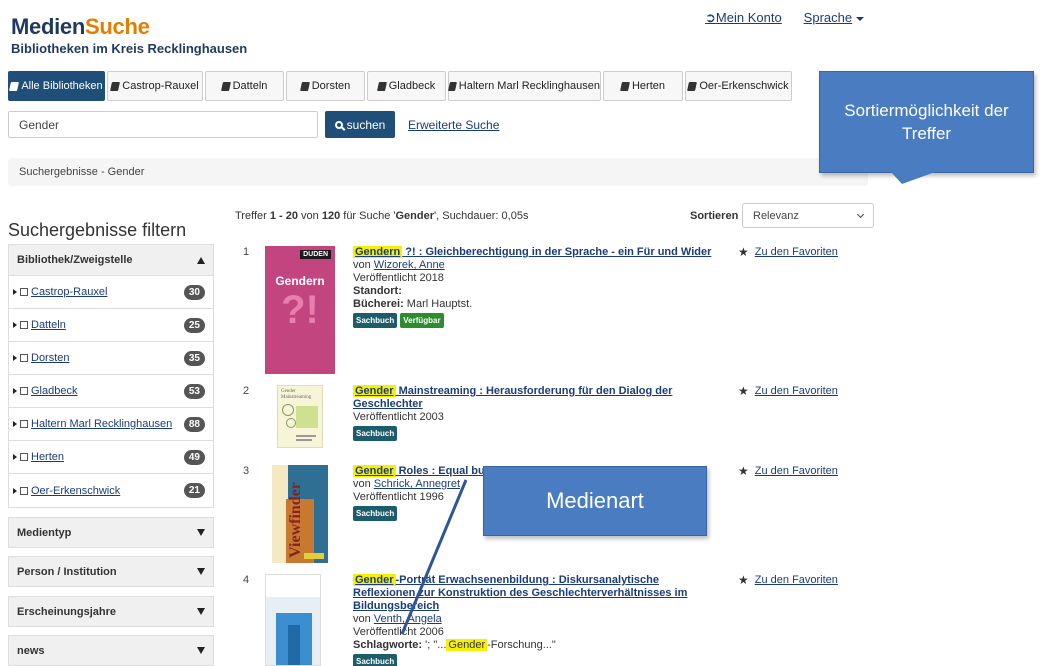 The image size is (1054, 666). What do you see at coordinates (325, 86) in the screenshot?
I see `tab-dorsten: Dorsten` at bounding box center [325, 86].